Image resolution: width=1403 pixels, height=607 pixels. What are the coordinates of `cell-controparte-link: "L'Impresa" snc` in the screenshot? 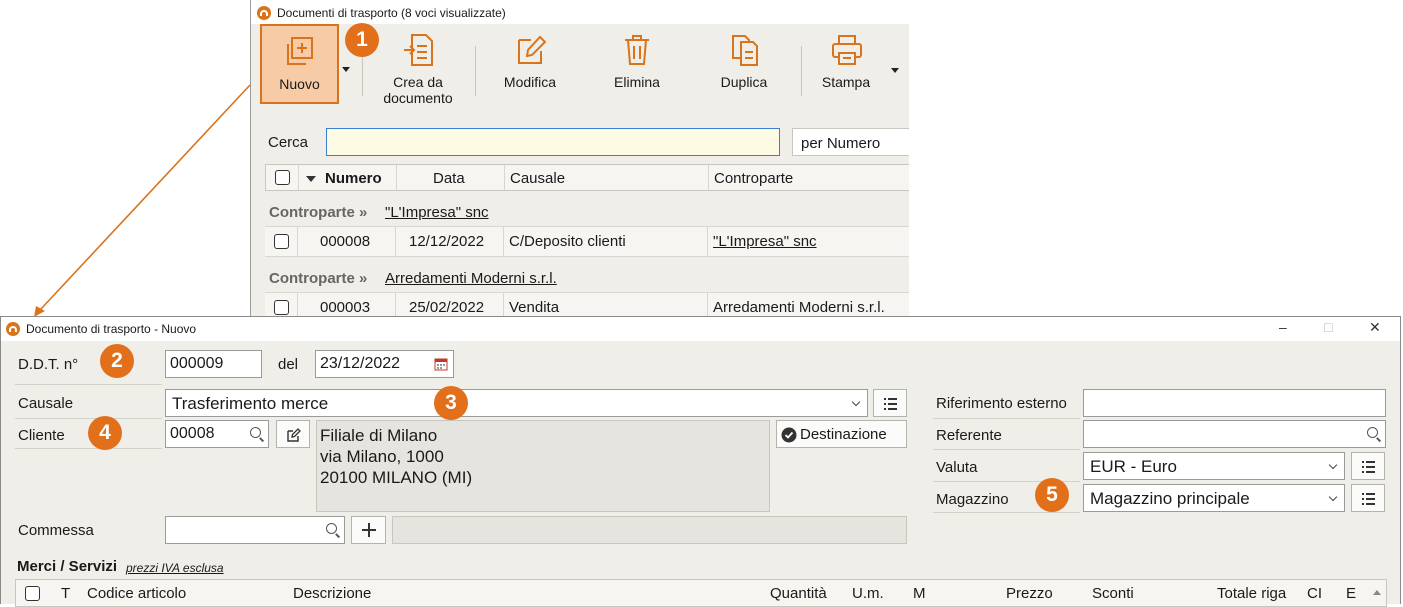 It's located at (765, 241).